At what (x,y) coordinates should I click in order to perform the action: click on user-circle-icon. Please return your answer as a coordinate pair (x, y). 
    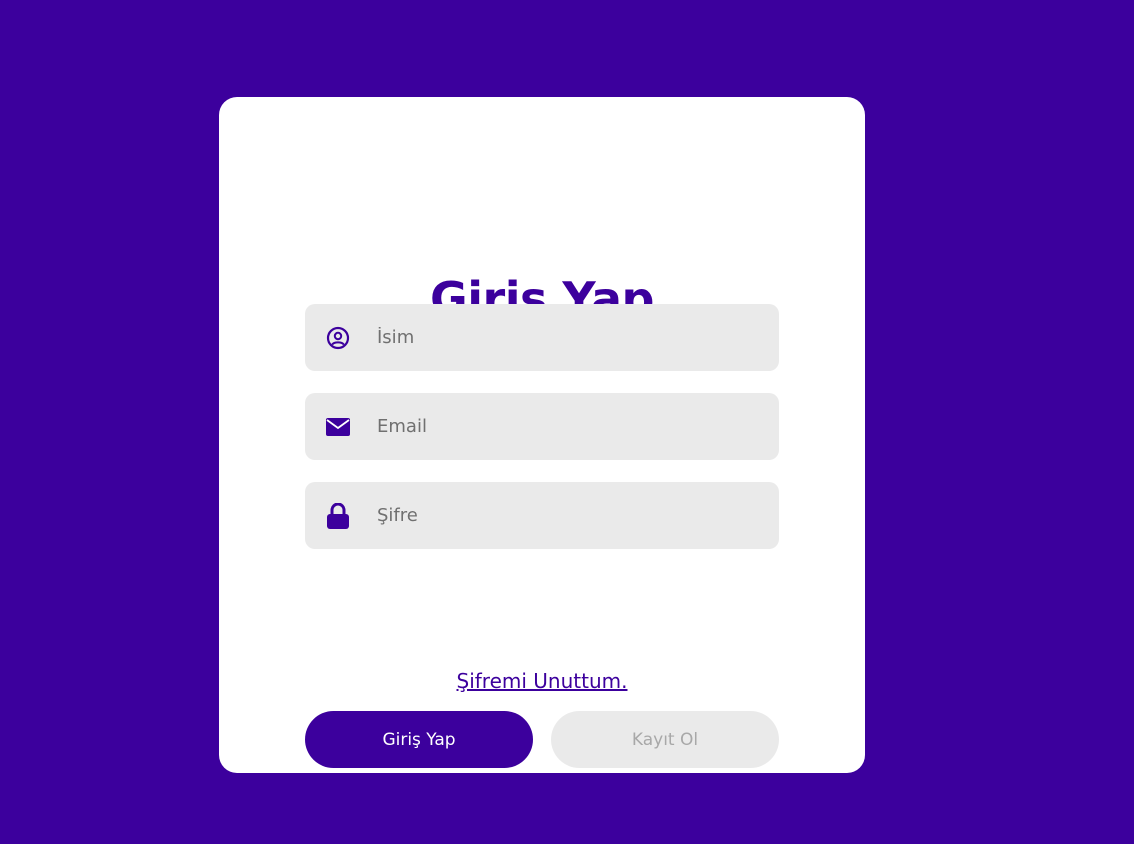
    Looking at the image, I should click on (338, 338).